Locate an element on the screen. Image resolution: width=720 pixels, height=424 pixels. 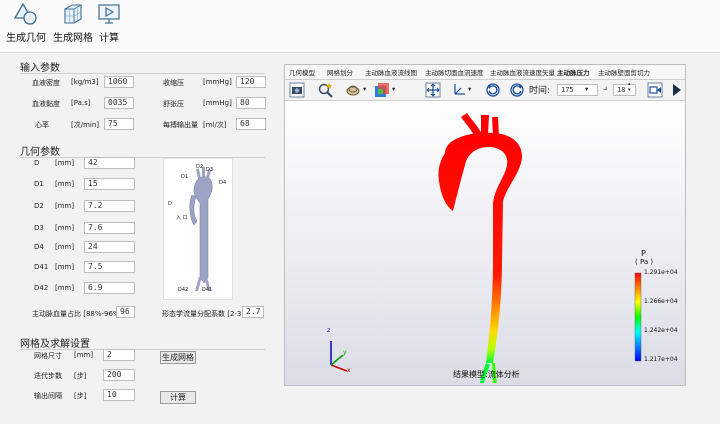
tab-pressure: 主动脉压力 is located at coordinates (573, 72).